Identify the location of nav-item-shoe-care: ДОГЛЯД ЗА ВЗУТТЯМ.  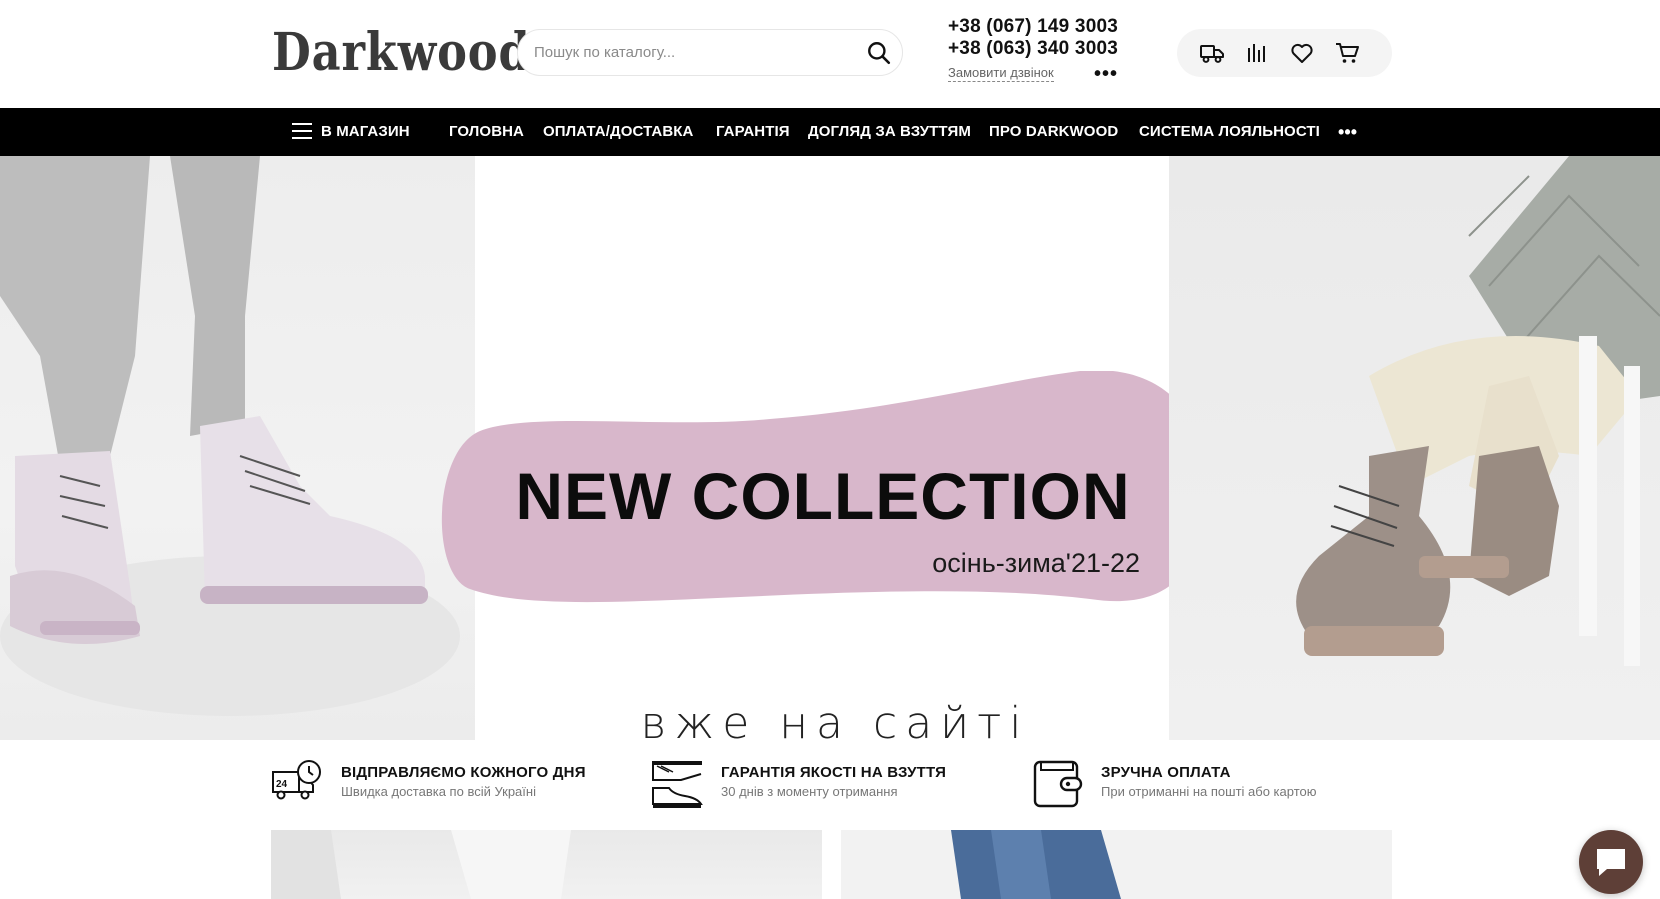
(889, 132).